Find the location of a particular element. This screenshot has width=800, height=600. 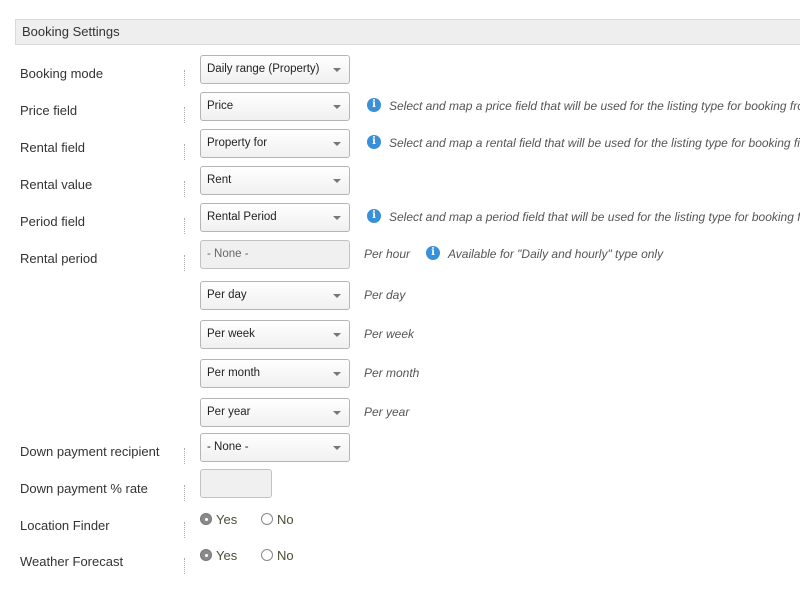

location-finder-label: Location Finder is located at coordinates (65, 525).